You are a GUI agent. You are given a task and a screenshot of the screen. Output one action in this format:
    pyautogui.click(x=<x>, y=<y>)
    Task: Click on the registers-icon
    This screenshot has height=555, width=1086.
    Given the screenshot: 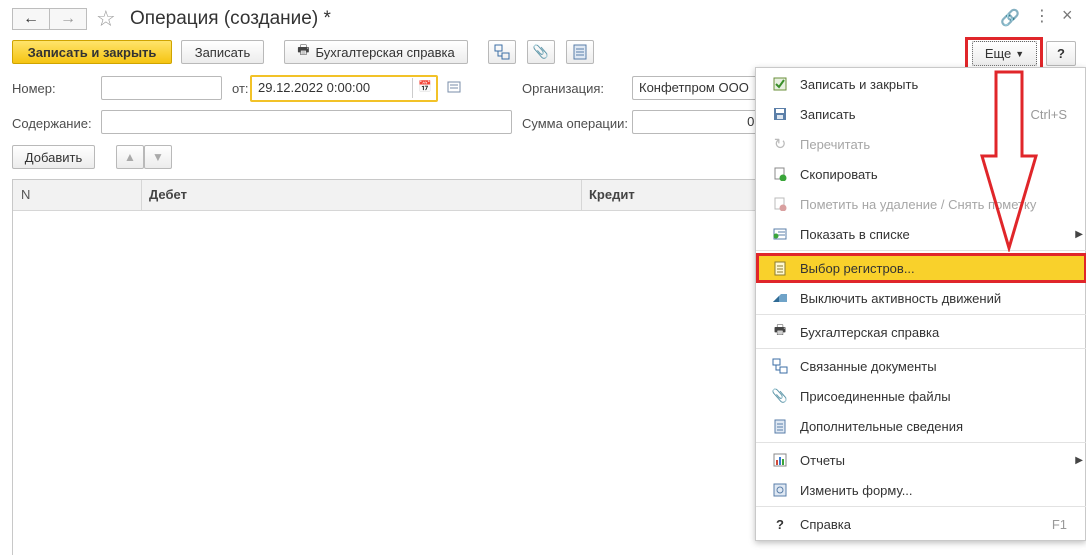 What is the action you would take?
    pyautogui.click(x=780, y=268)
    